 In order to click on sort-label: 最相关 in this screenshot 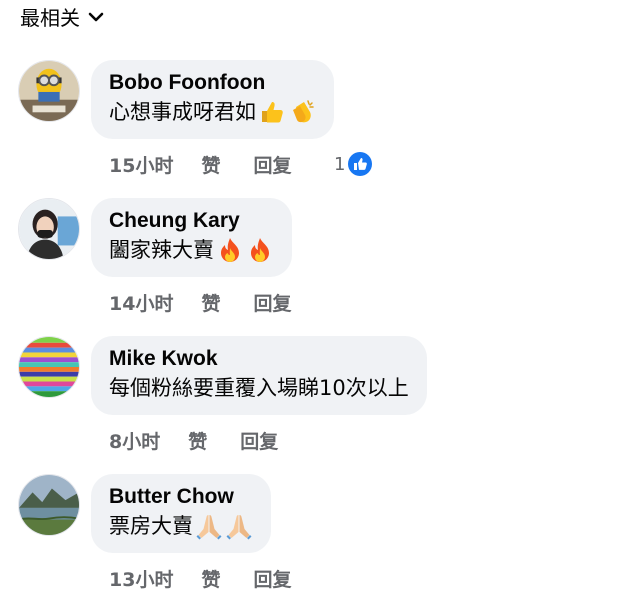, I will do `click(50, 18)`.